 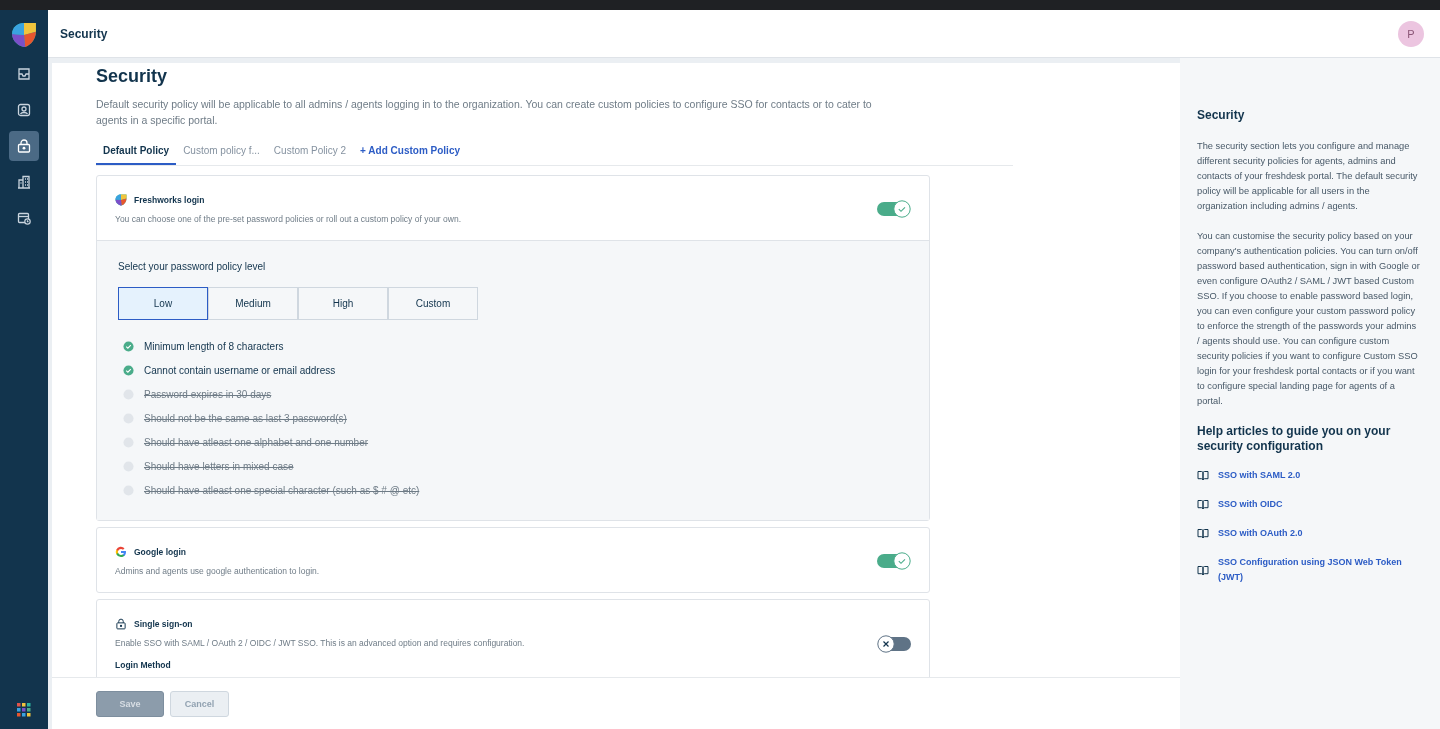 I want to click on inbox-icon, so click(x=24, y=74).